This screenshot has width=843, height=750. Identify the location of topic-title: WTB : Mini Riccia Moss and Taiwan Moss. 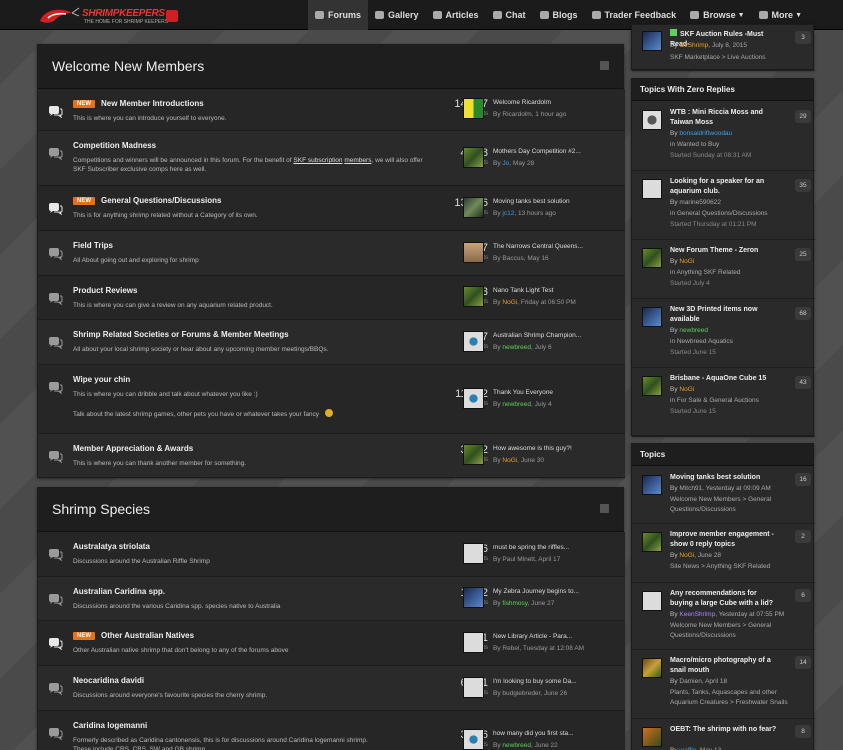
(725, 118).